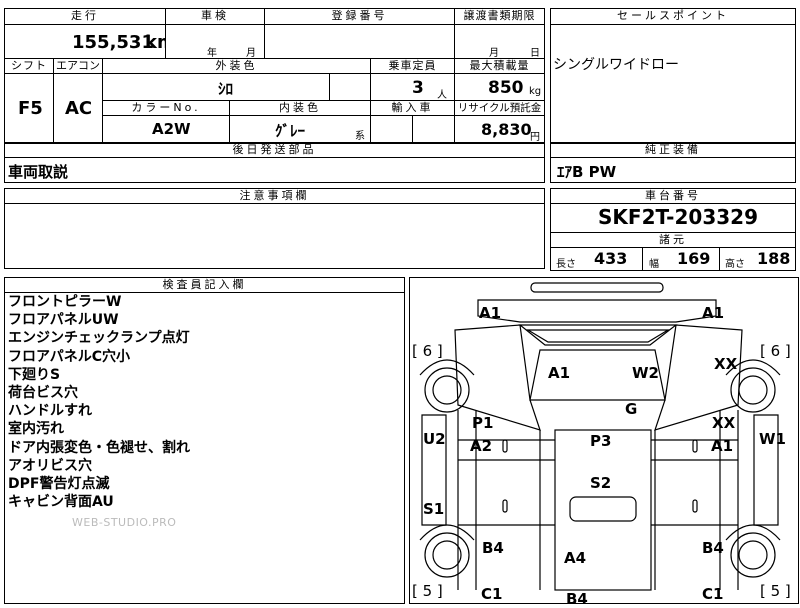 The image size is (800, 608). Describe the element at coordinates (493, 548) in the screenshot. I see `diagram-label-b4-left: B4` at that location.